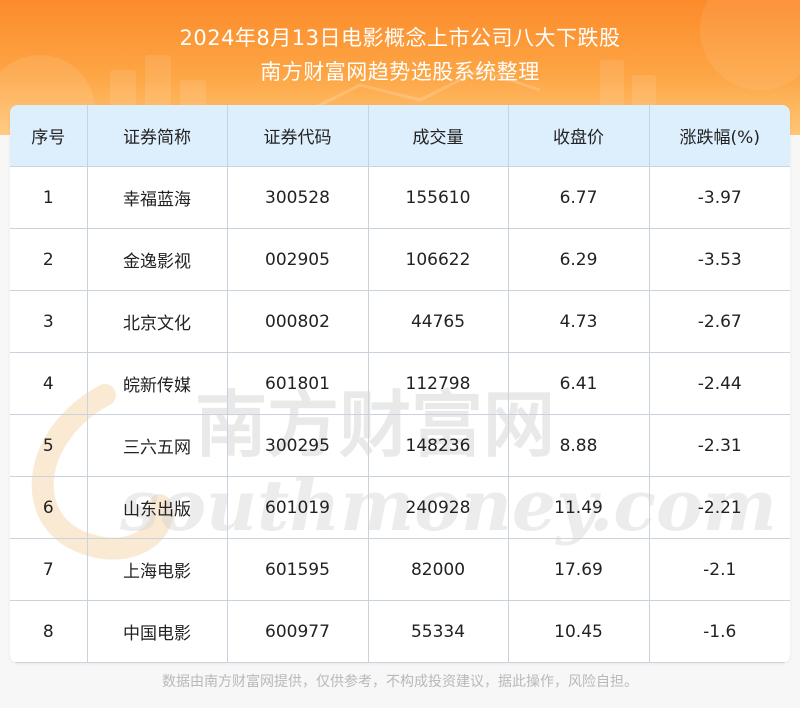 The width and height of the screenshot is (800, 708). I want to click on table-row: 7 上海电影 601595 82000 17.69 -2.1, so click(400, 569).